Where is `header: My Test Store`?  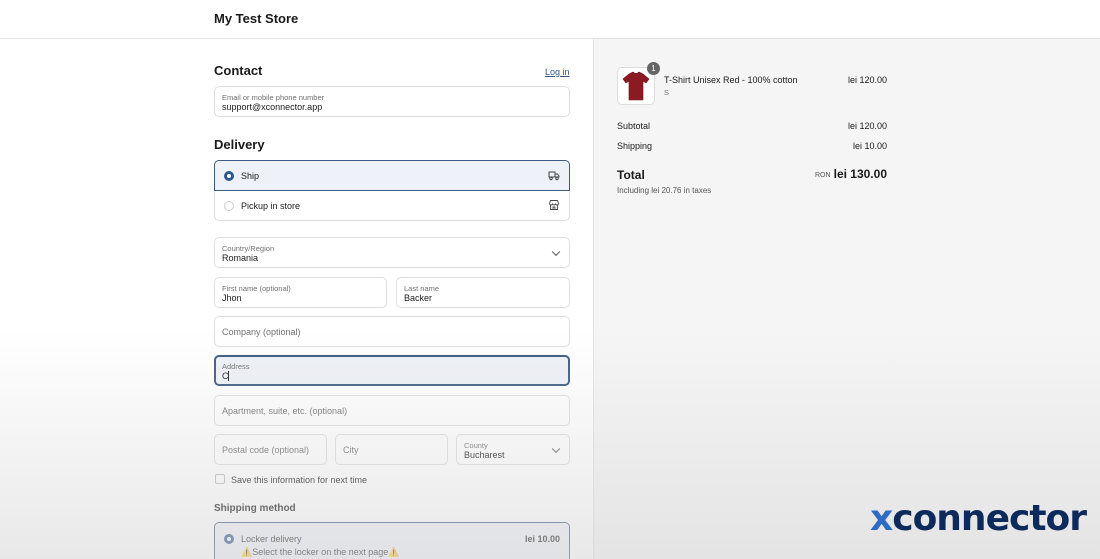
header: My Test Store is located at coordinates (550, 19).